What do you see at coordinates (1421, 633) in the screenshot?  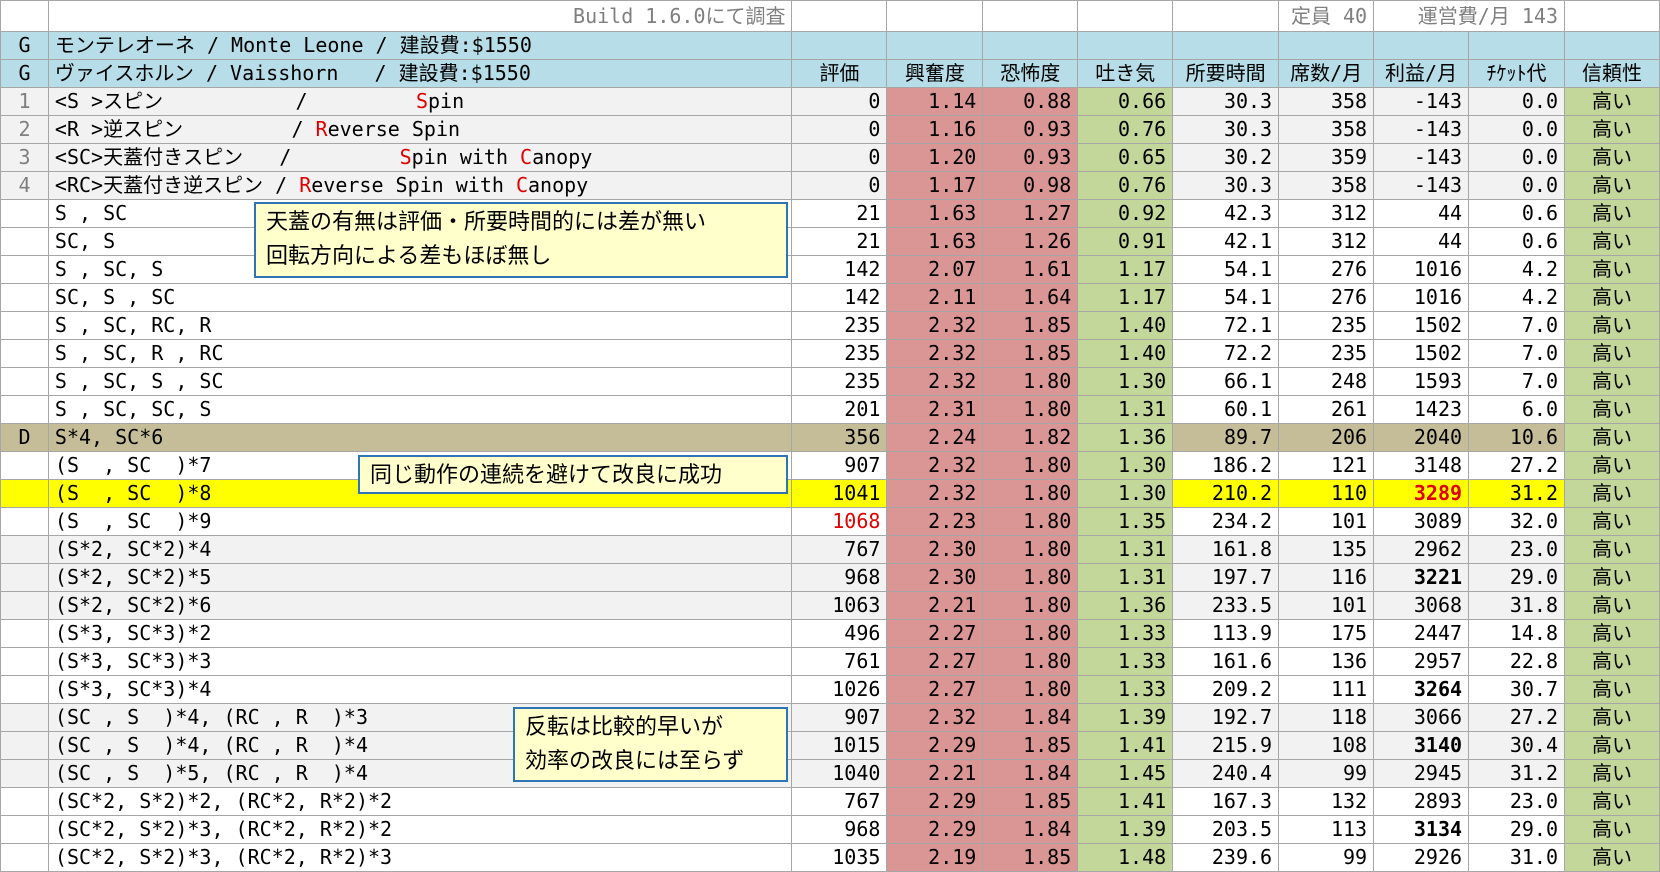 I see `profit-per-month-cell: 2447` at bounding box center [1421, 633].